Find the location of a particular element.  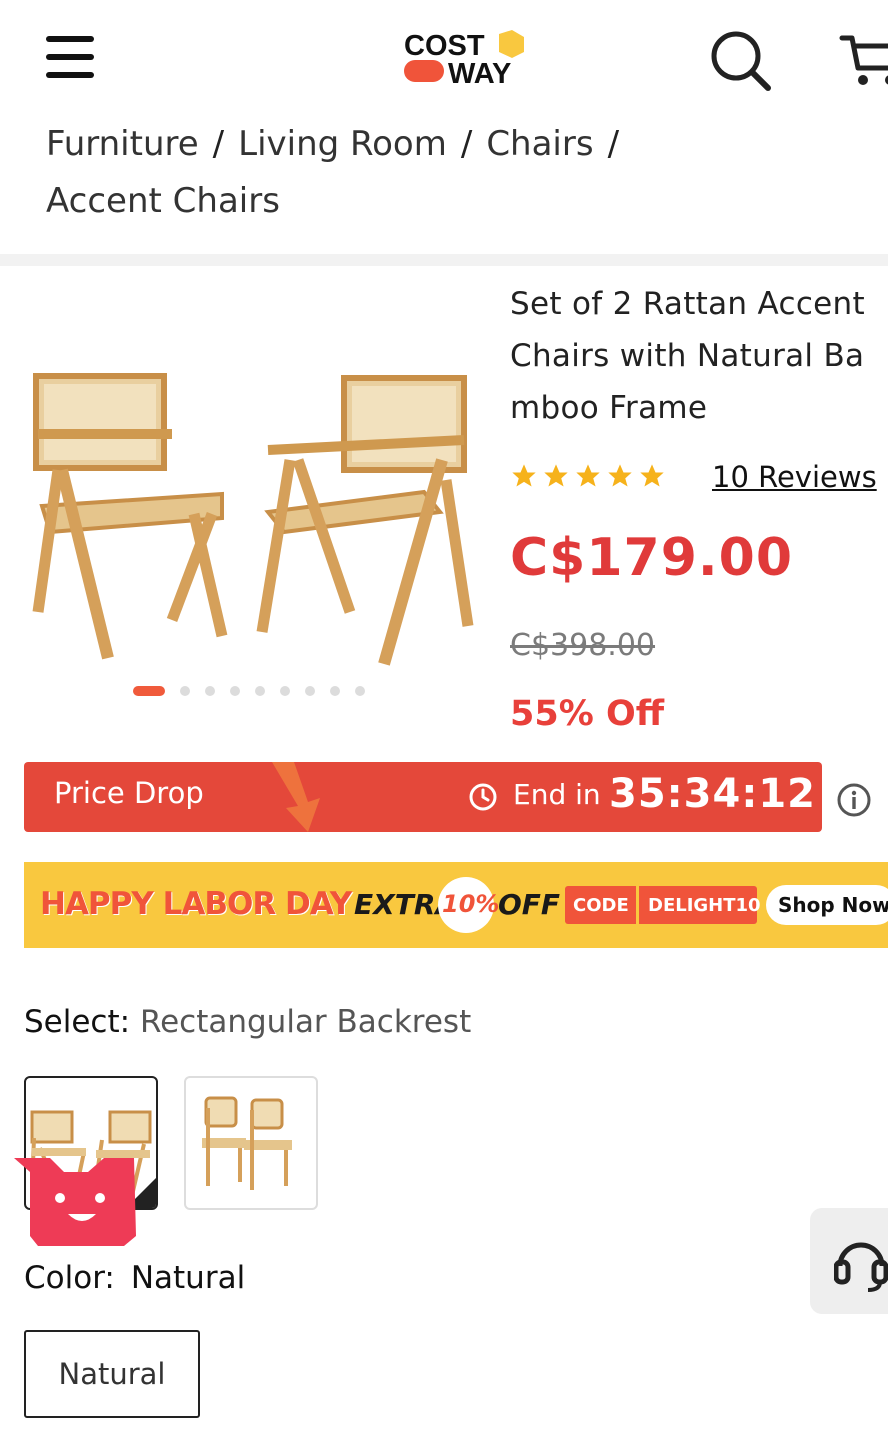

breadcrumb-living-room: Living Room is located at coordinates (342, 144).